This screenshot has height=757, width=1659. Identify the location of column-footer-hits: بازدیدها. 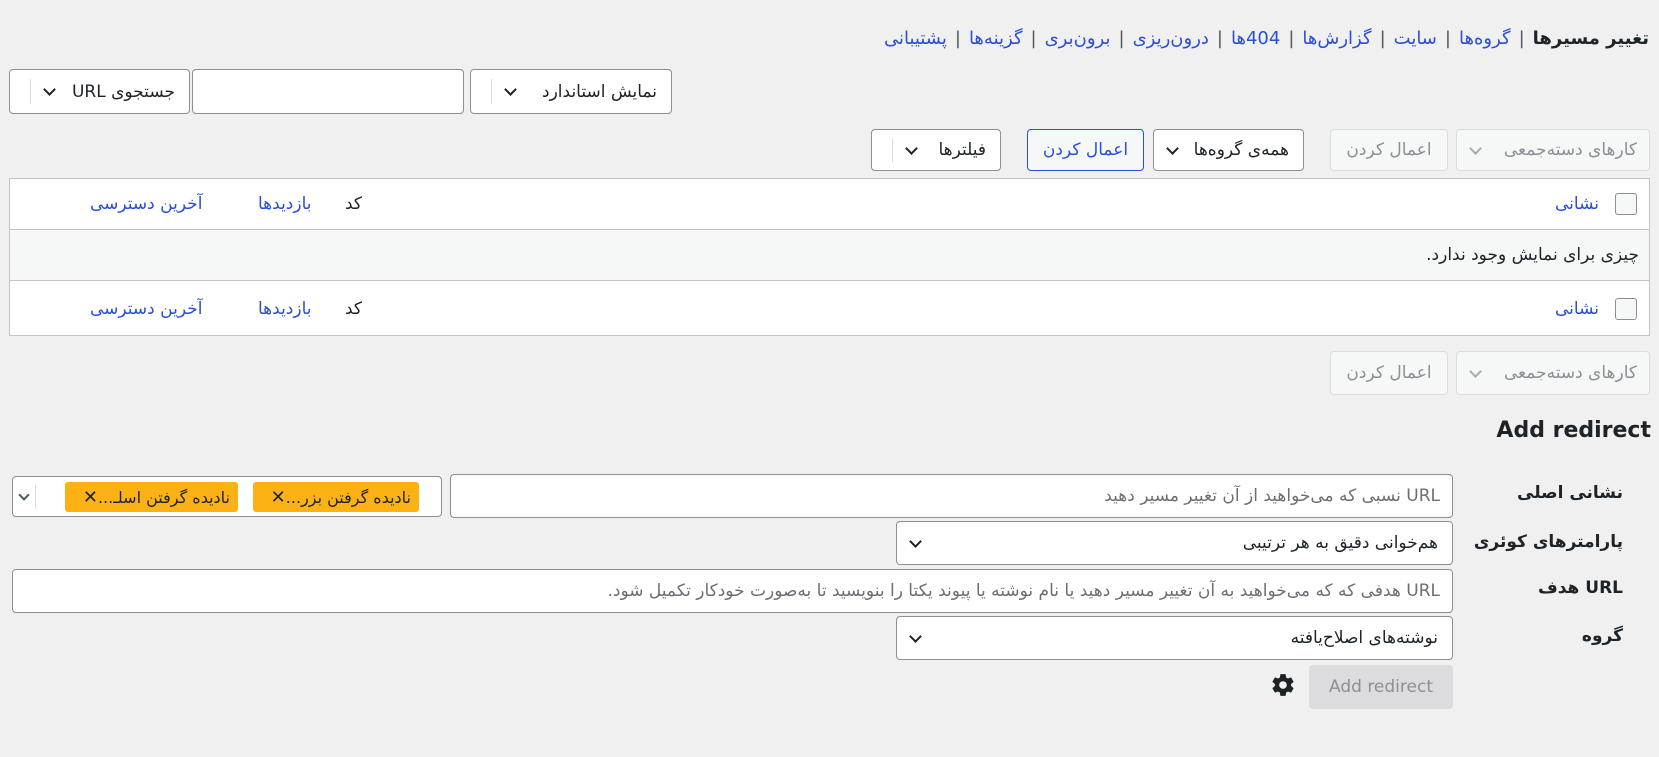
(285, 309).